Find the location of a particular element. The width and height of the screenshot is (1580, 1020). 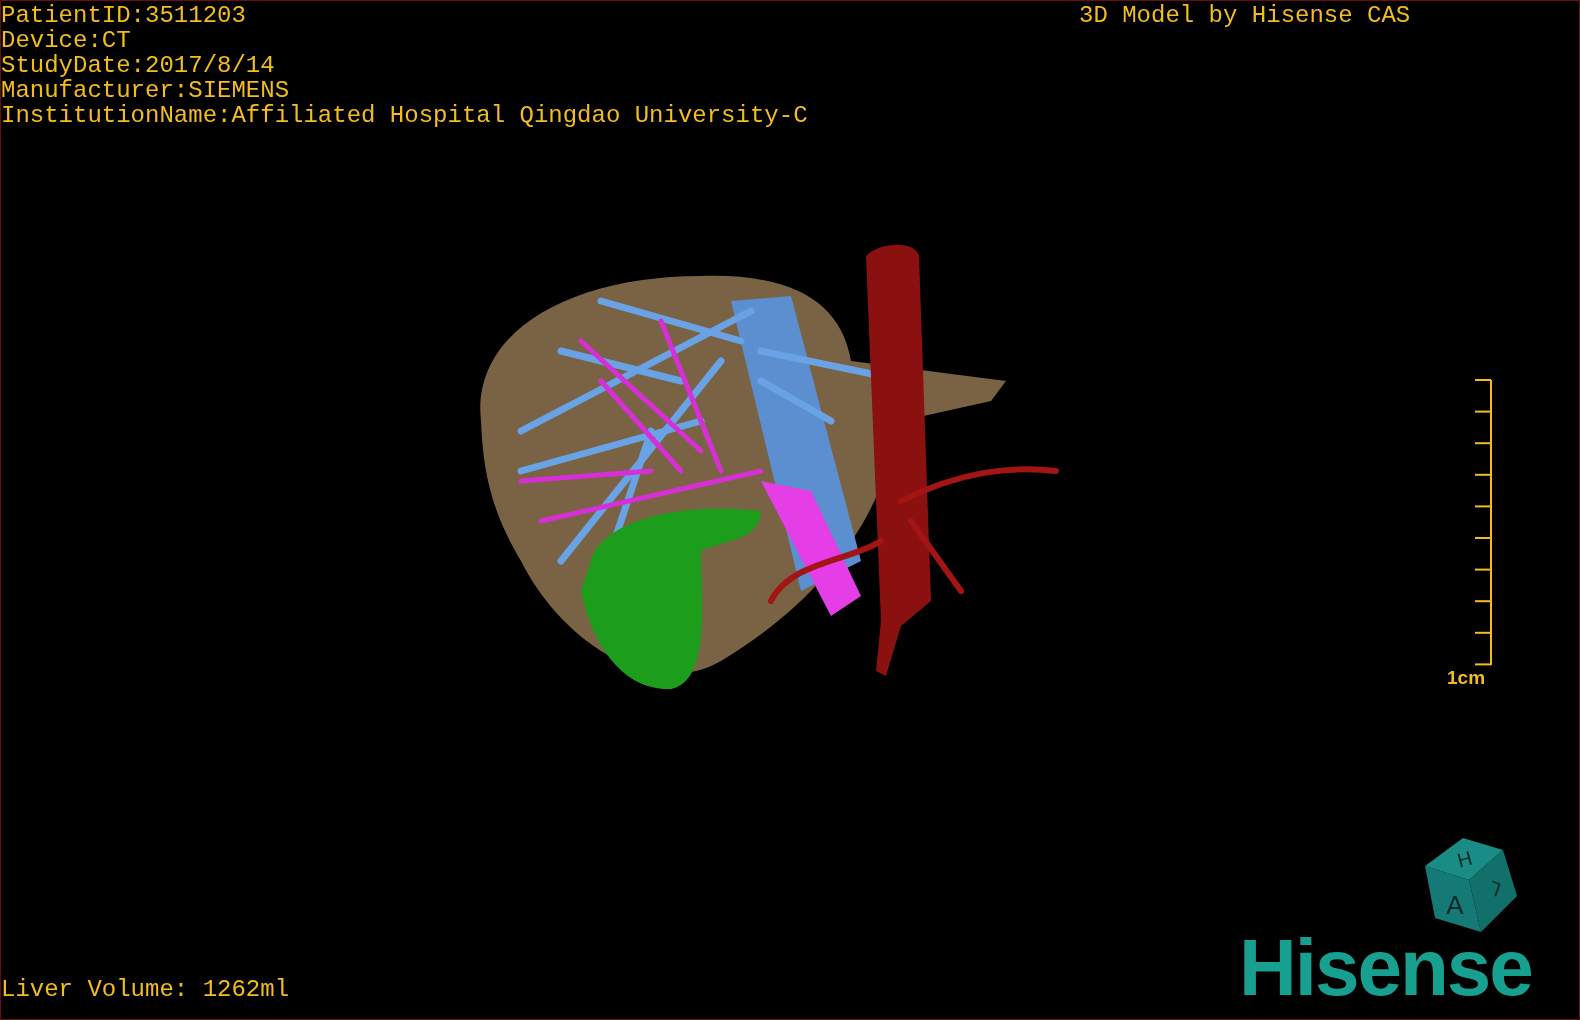

study-info-line: Device:CT is located at coordinates (66, 40).